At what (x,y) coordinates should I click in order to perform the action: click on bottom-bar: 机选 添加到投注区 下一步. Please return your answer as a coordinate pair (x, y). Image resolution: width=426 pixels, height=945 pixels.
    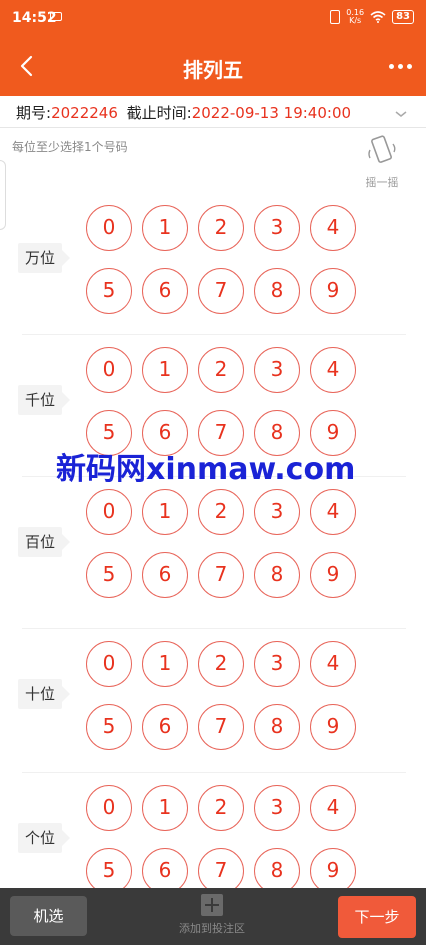
    Looking at the image, I should click on (213, 916).